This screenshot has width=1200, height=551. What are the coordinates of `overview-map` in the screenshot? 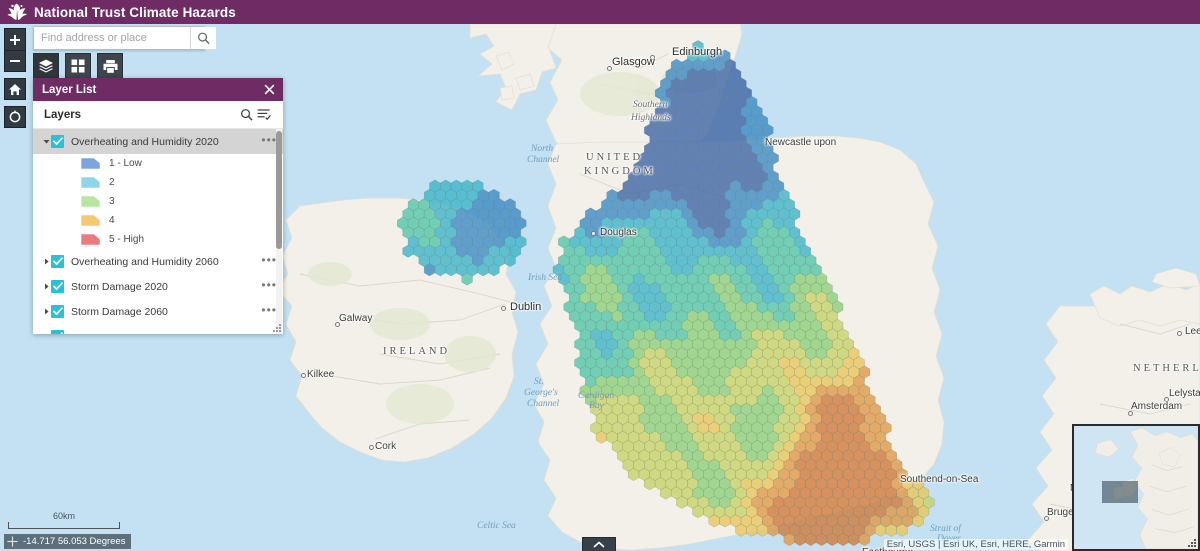 It's located at (1136, 487).